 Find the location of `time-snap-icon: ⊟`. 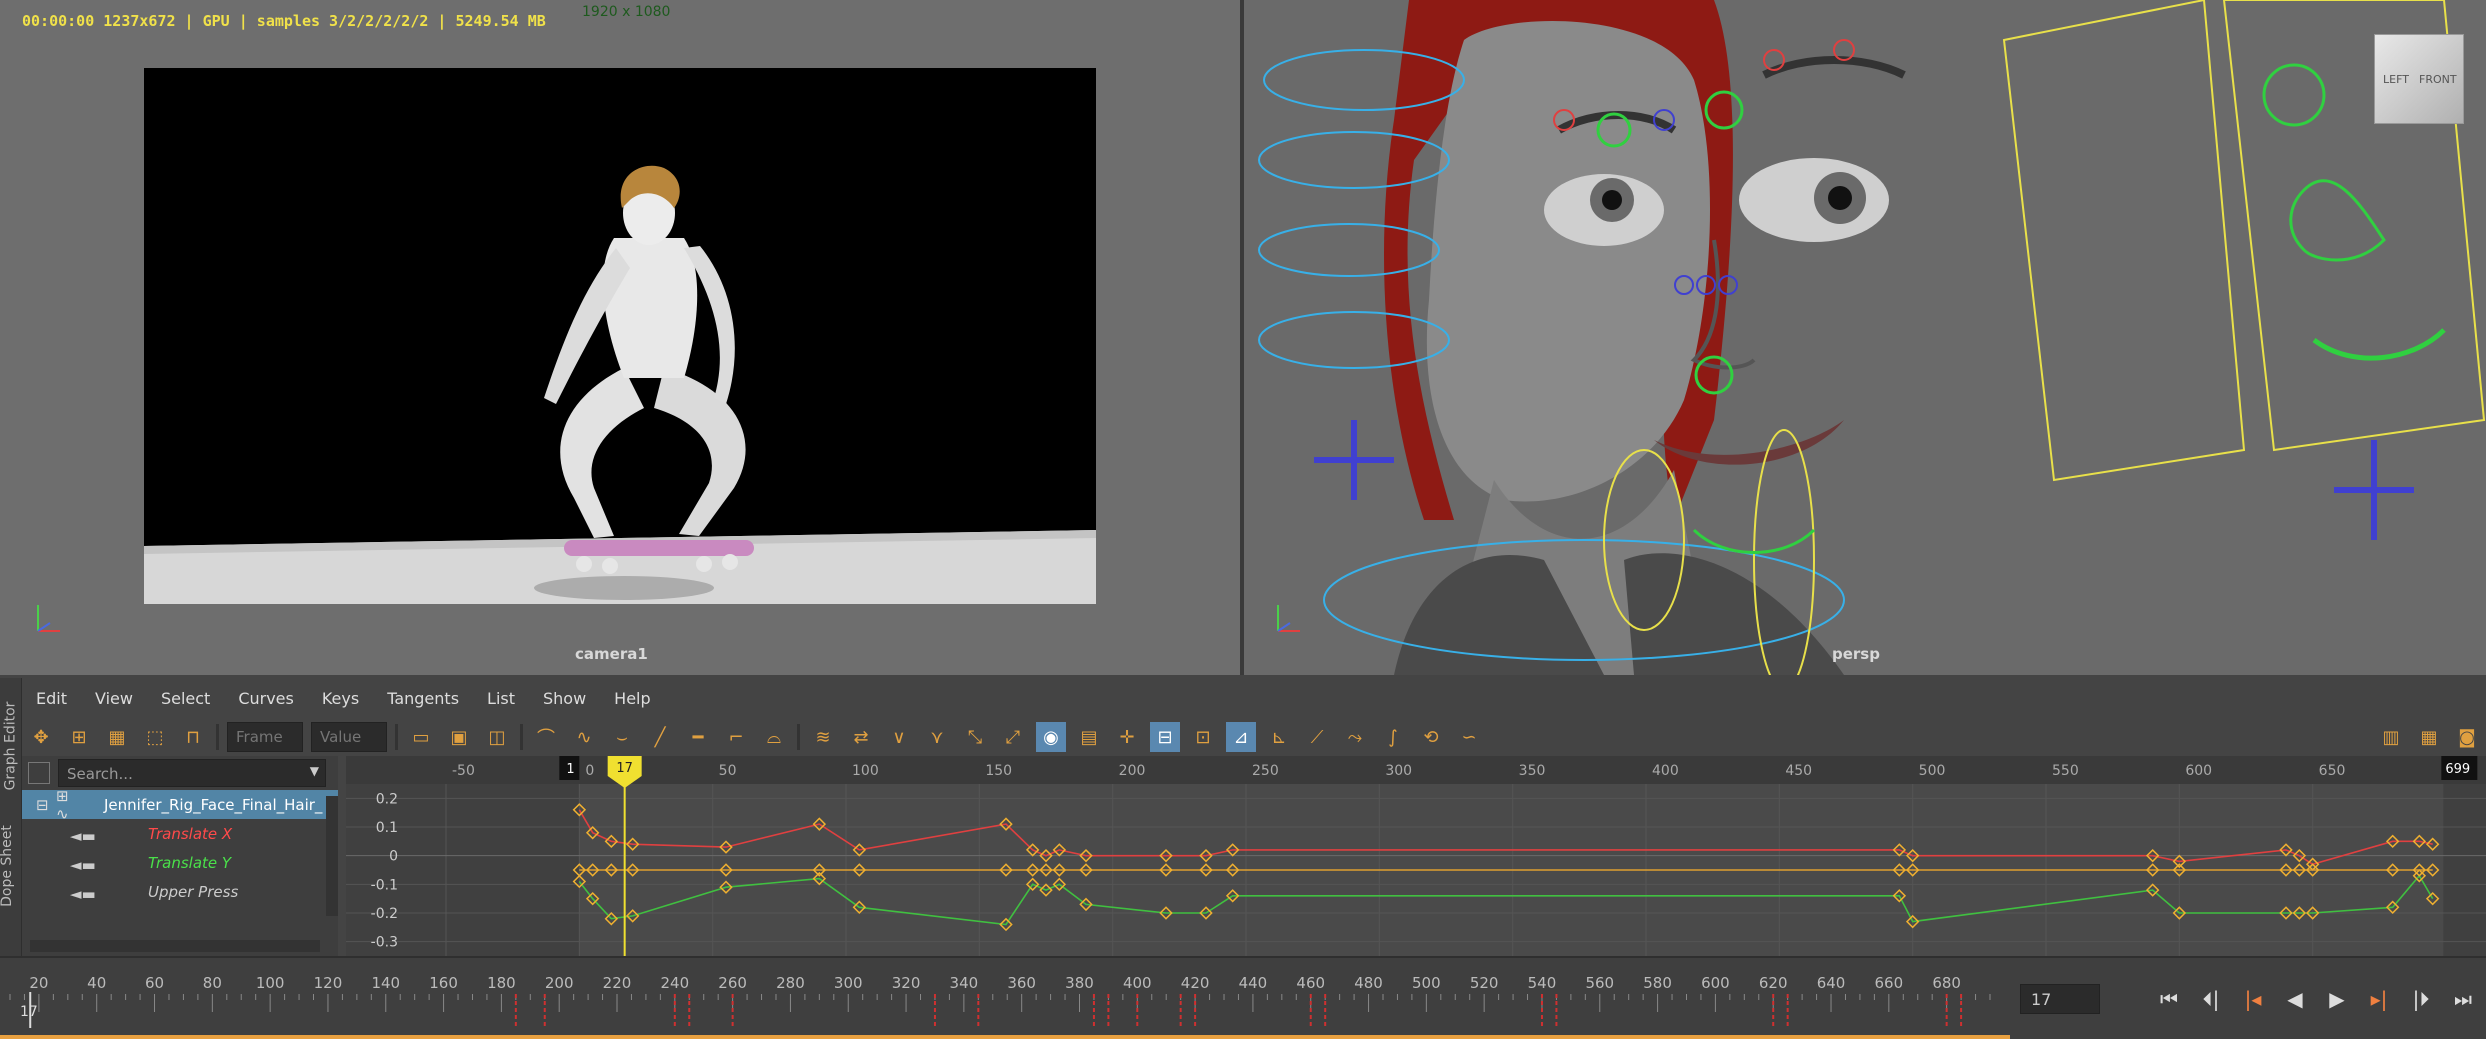

time-snap-icon: ⊟ is located at coordinates (1165, 737).